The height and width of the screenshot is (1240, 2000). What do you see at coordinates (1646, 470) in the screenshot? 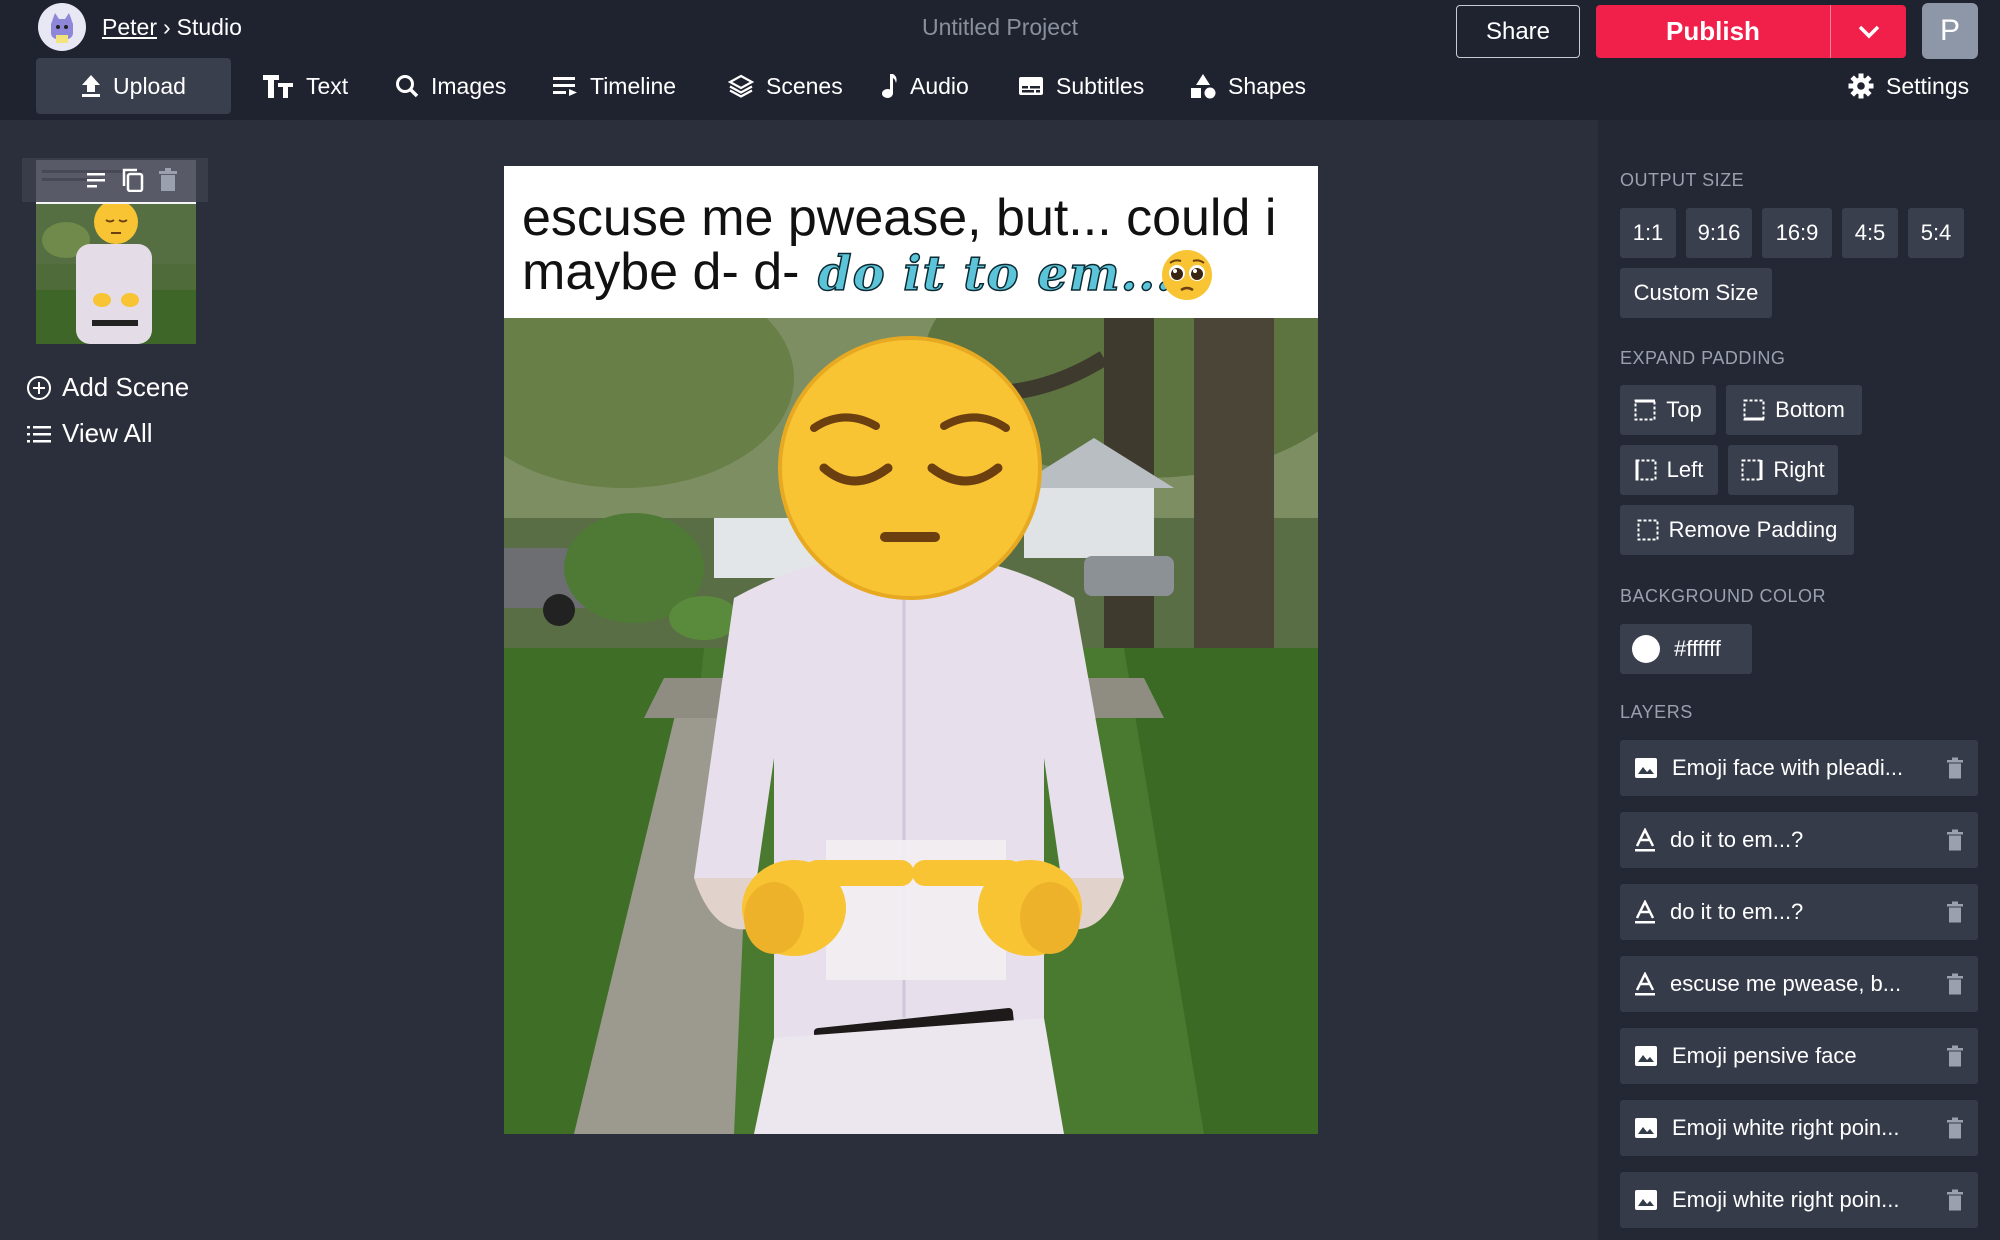
I see `padding-left-icon` at bounding box center [1646, 470].